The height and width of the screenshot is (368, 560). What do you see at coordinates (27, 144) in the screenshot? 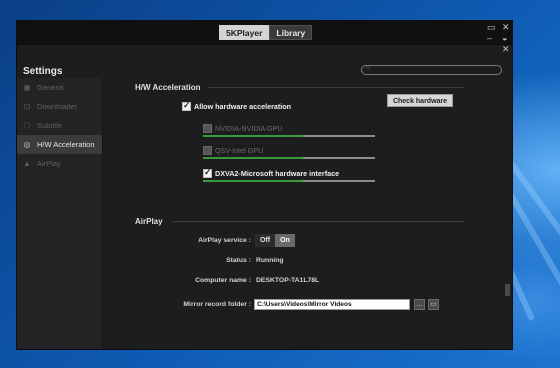
I see `hw-acceleration-icon: ◎` at bounding box center [27, 144].